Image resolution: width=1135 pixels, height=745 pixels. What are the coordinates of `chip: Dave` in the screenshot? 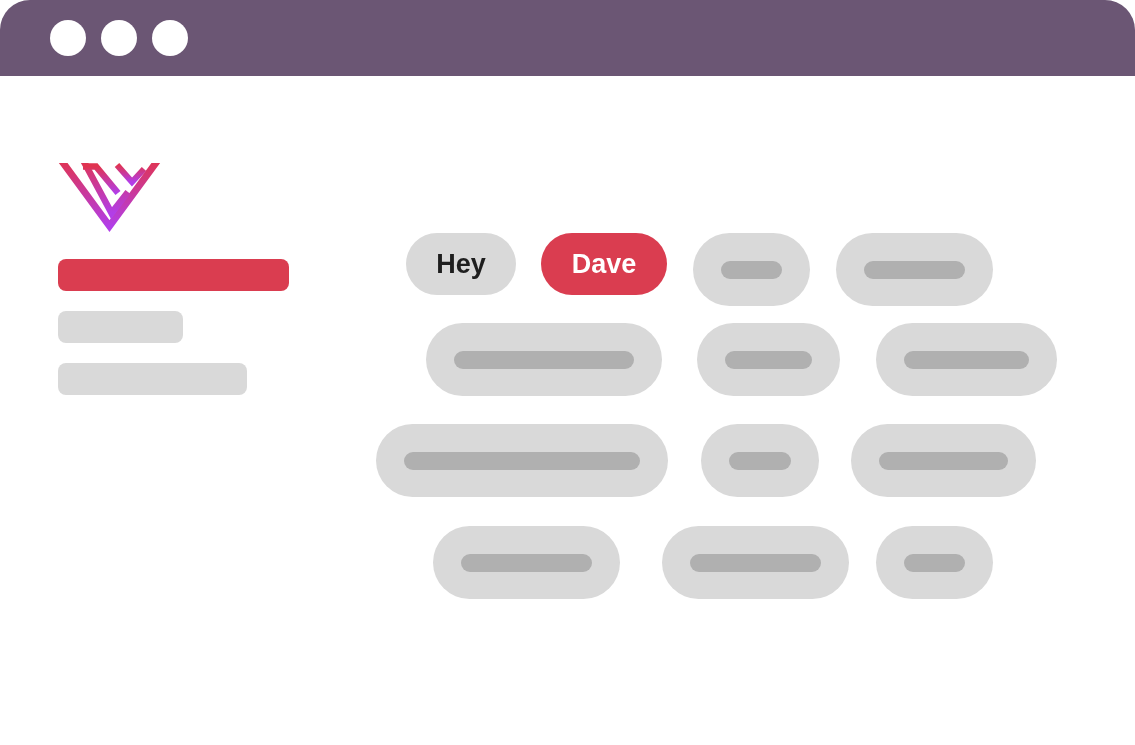 It's located at (604, 264).